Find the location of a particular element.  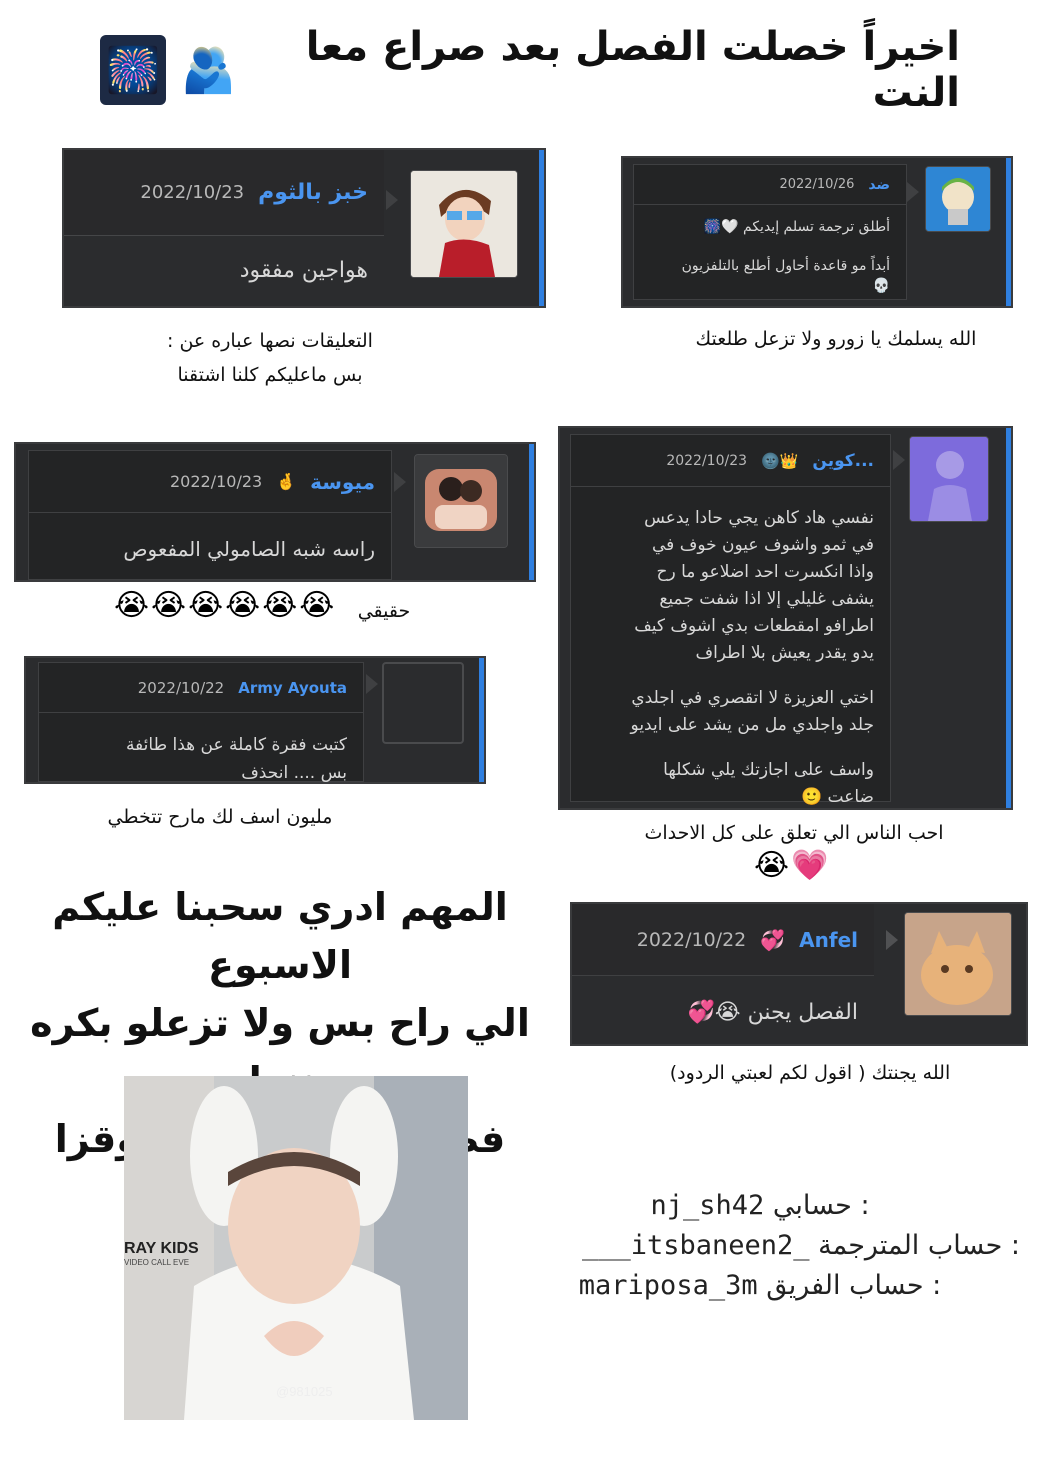

comment-card-anfel: 2022/10/22 💞 Anfel الفصل يجنن 😭💞 is located at coordinates (799, 974).